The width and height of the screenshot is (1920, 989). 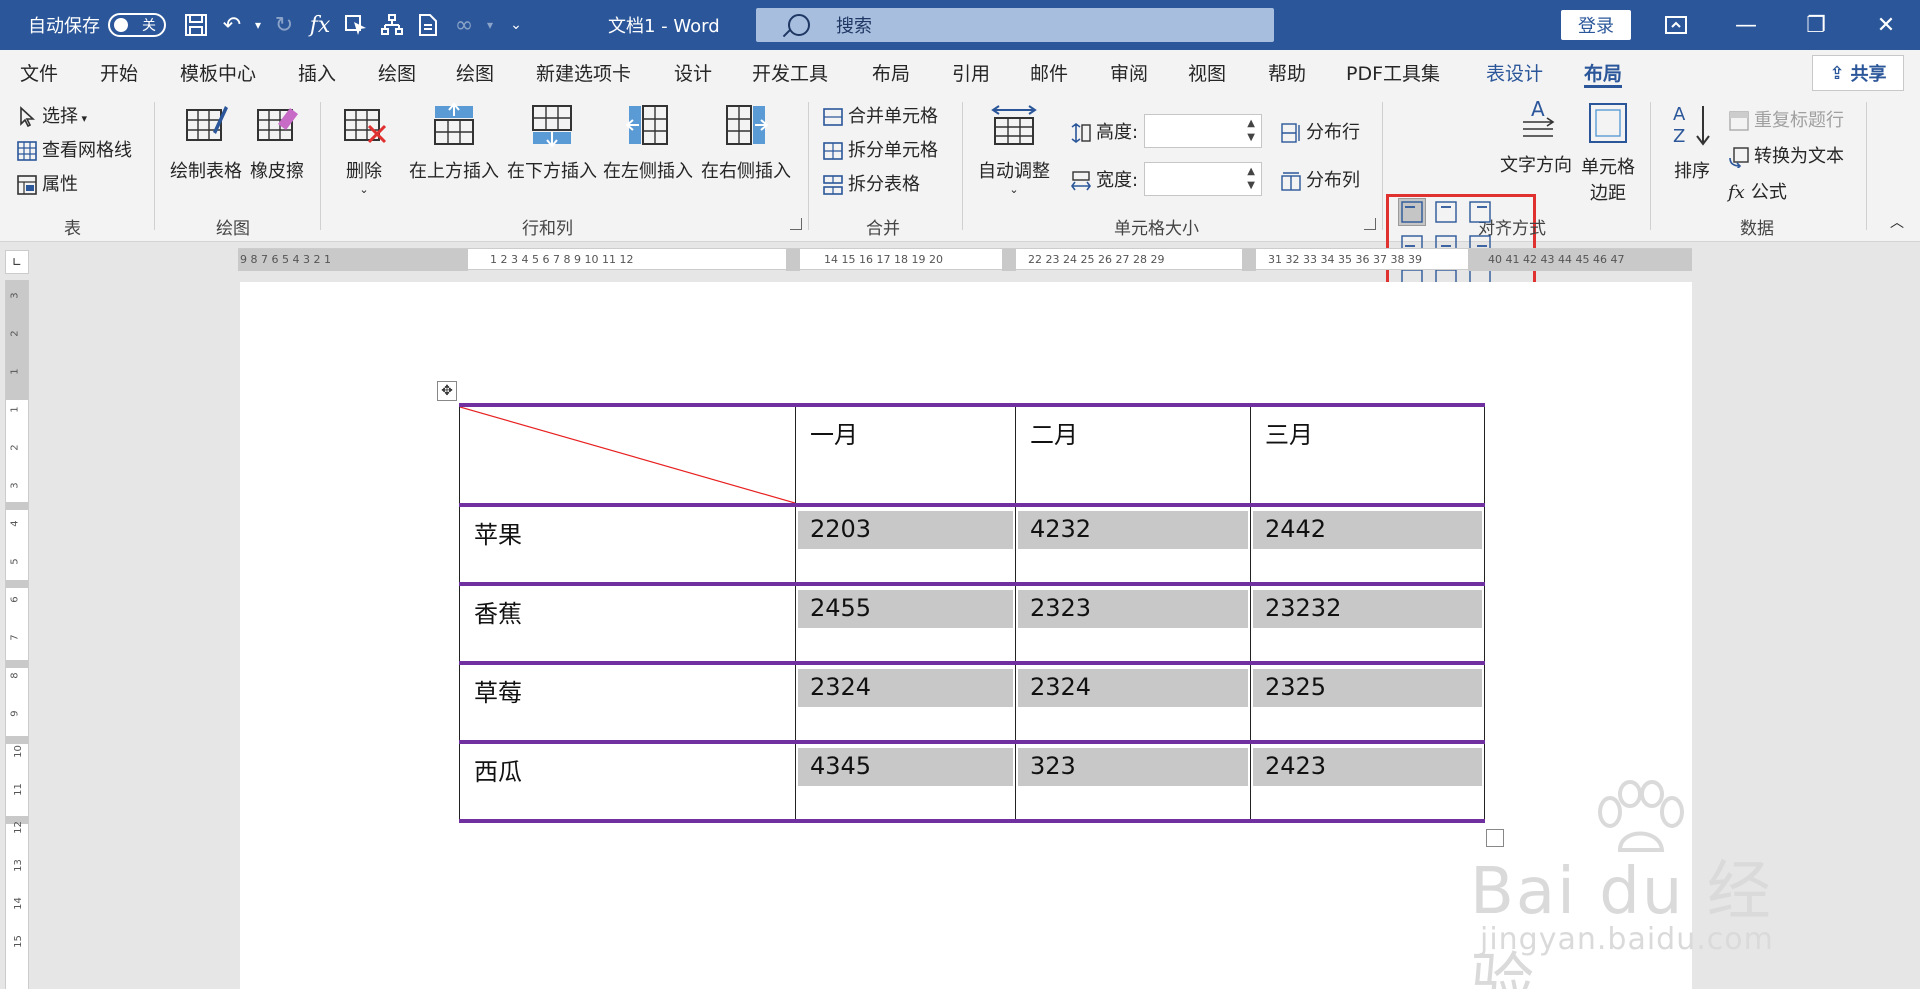 I want to click on value-cell: 323, so click(x=1133, y=781).